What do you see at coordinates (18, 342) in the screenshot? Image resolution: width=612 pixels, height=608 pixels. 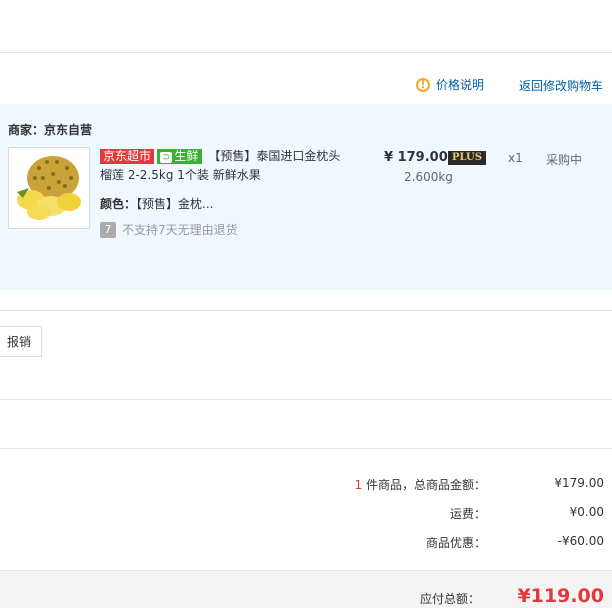 I see `invoice-button-label: 报销` at bounding box center [18, 342].